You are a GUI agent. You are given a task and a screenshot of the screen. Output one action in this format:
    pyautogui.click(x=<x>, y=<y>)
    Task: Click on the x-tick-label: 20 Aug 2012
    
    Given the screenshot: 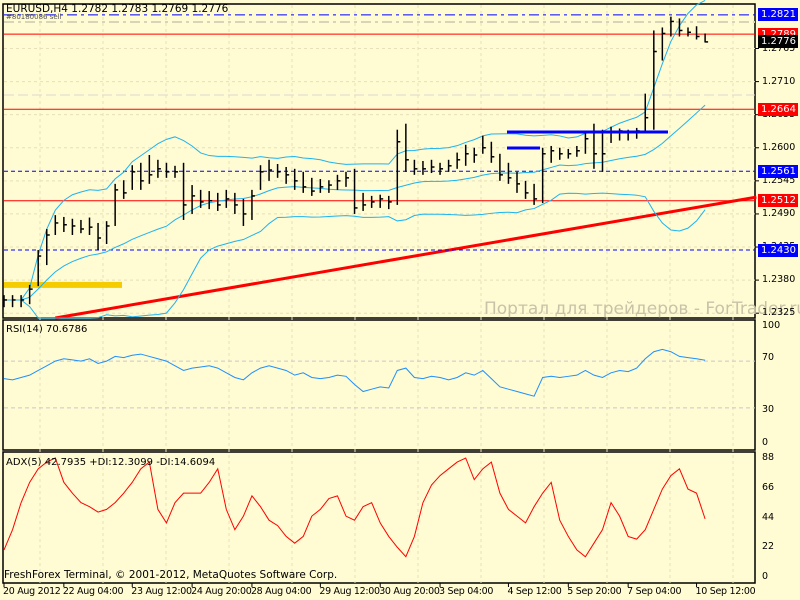 What is the action you would take?
    pyautogui.click(x=32, y=591)
    